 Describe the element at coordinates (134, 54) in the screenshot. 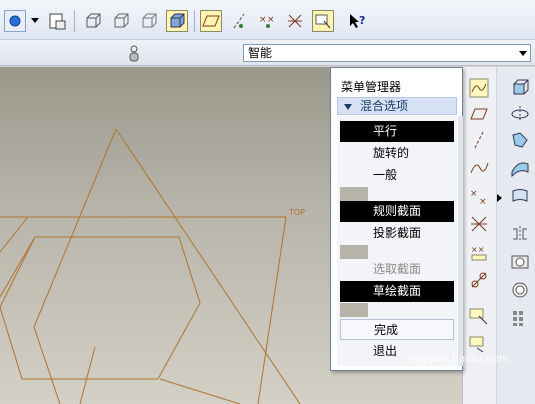

I see `lock-icon` at that location.